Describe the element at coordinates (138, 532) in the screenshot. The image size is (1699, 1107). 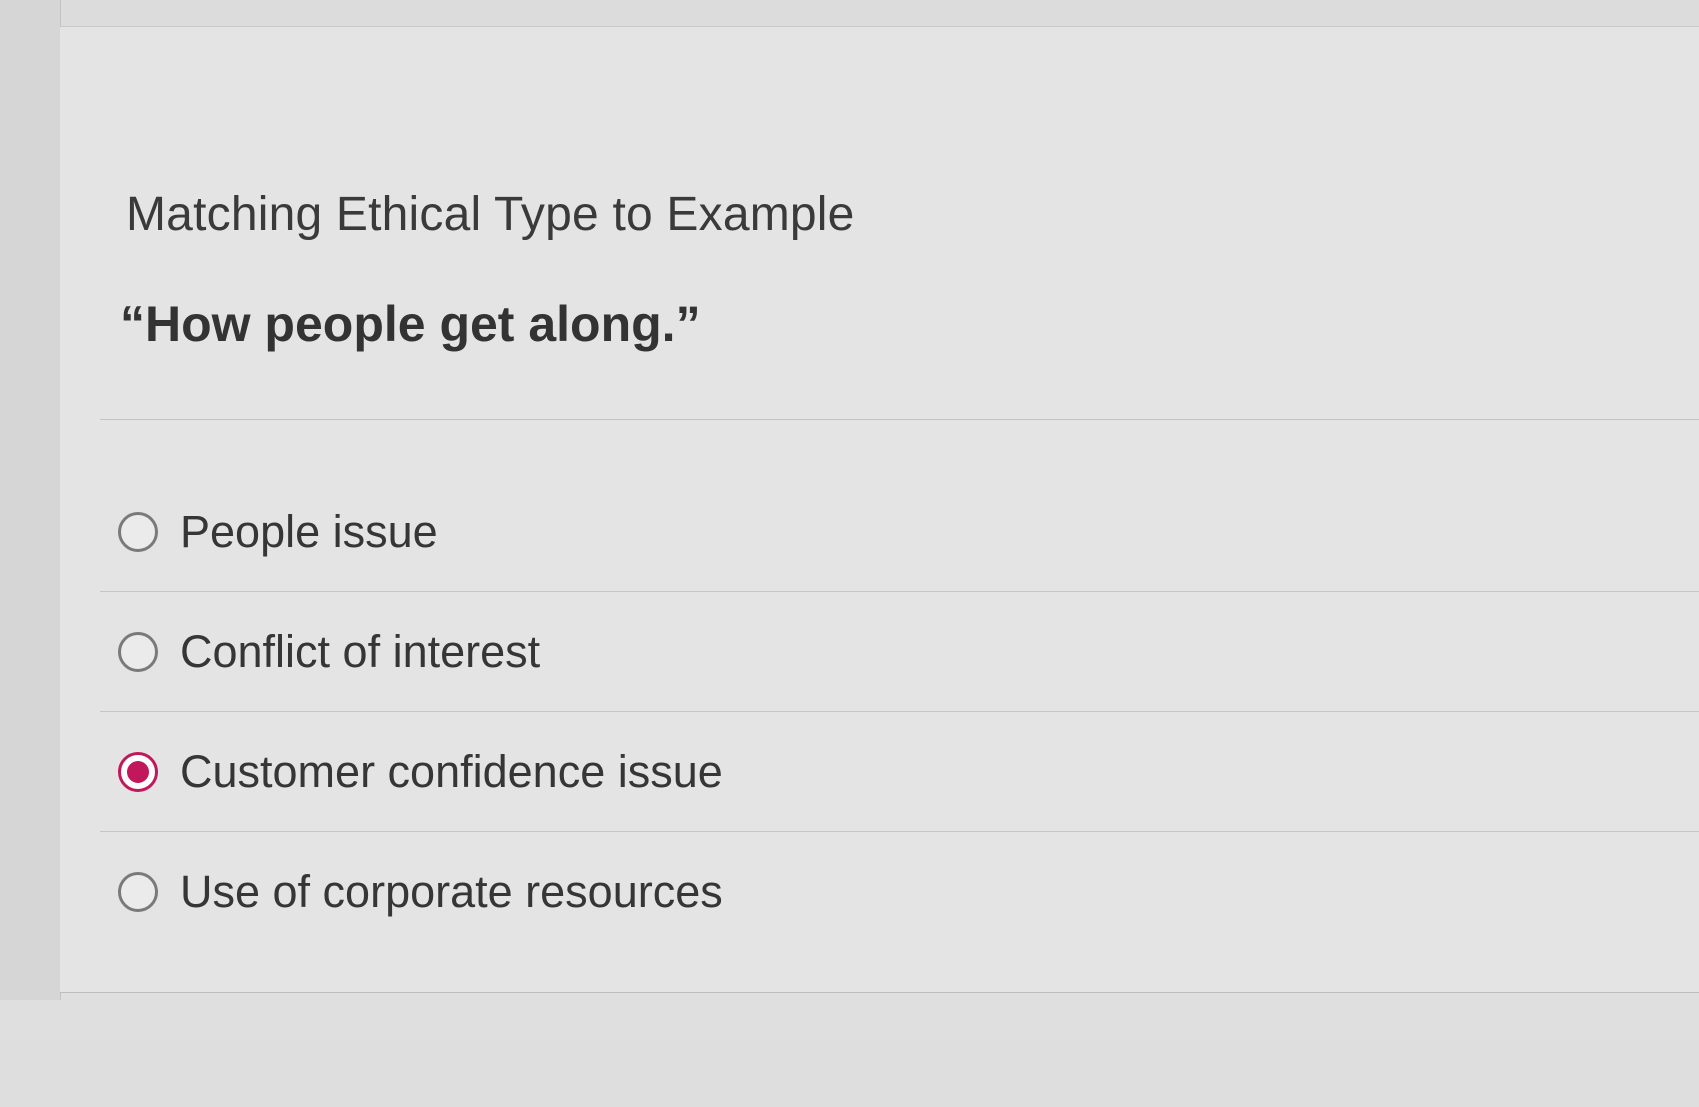
I see `radio-button-people-issue` at that location.